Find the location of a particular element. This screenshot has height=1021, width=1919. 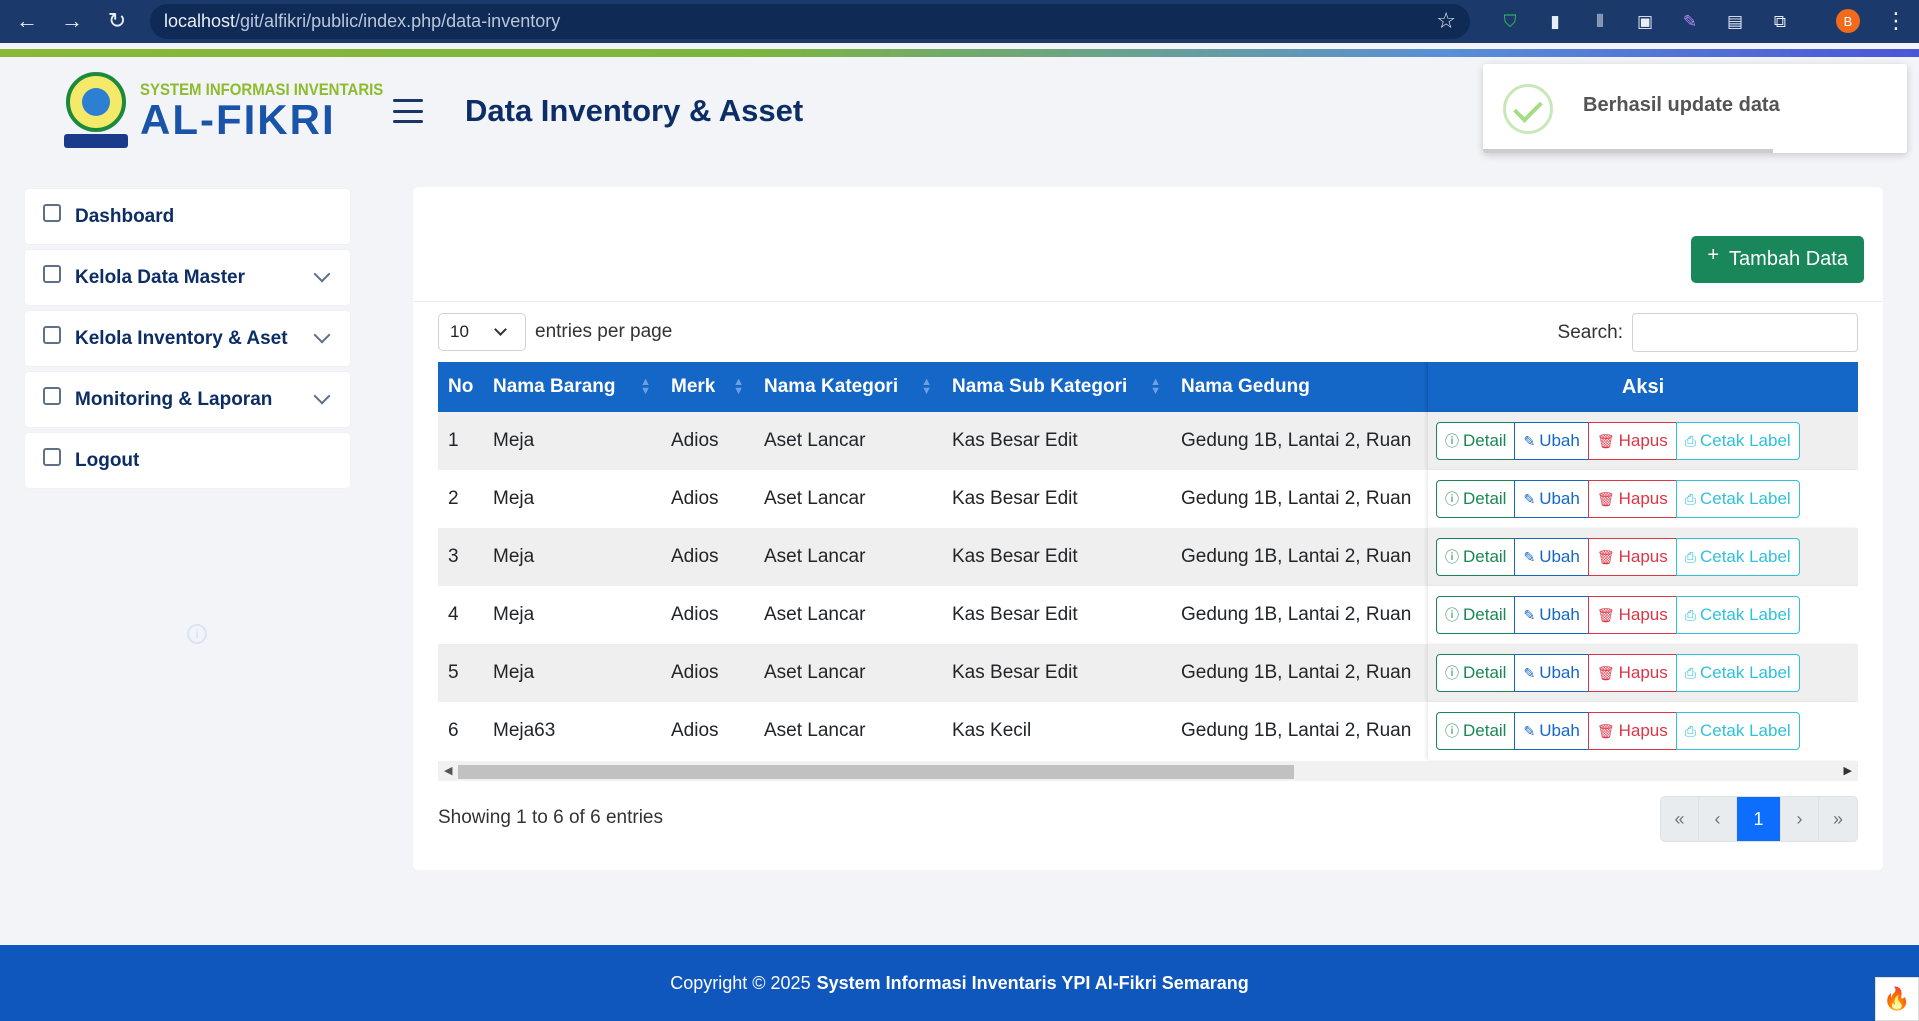

page-next-button: › is located at coordinates (1800, 819).